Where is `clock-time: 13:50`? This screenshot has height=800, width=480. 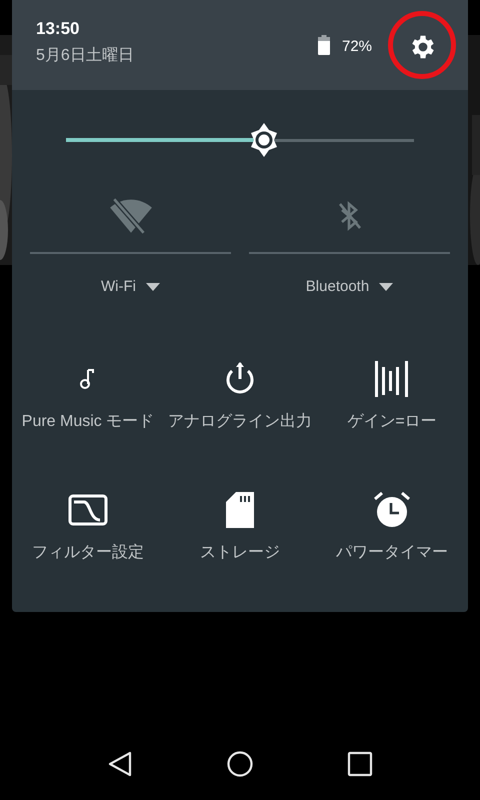 clock-time: 13:50 is located at coordinates (58, 29).